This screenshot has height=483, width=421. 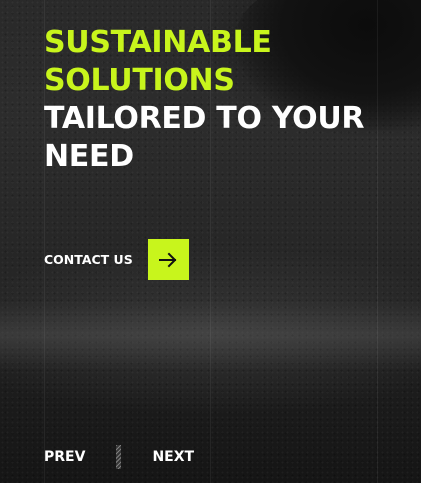 I want to click on grid-line, so click(x=377, y=241).